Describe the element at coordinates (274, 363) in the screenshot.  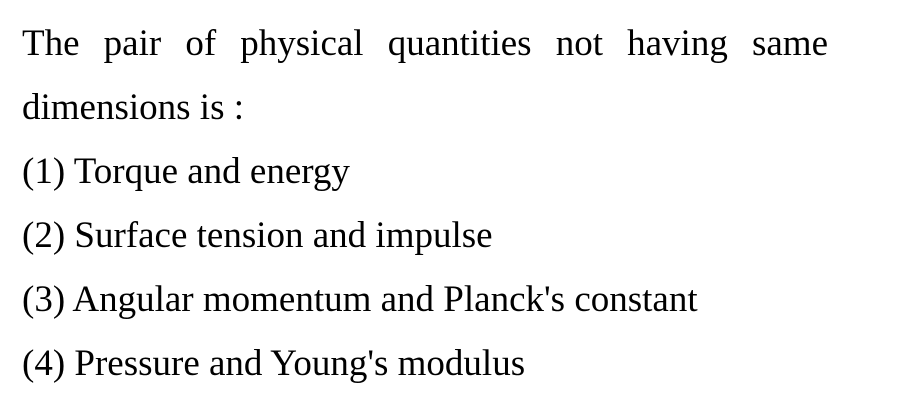
I see `option-4: (4) Pressure and Young's modulus` at that location.